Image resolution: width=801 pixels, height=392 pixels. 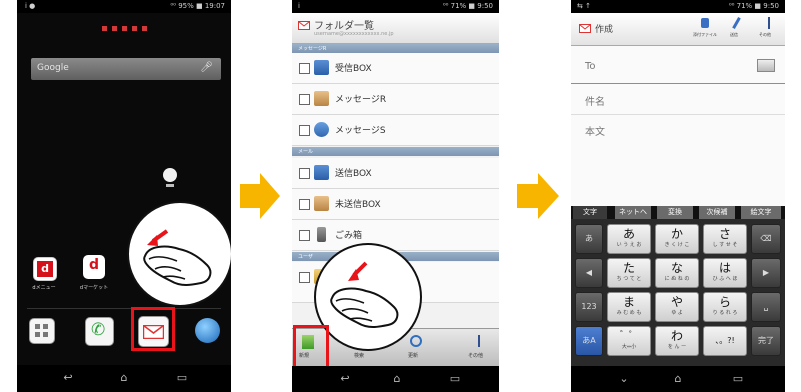 I want to click on nav-bar: ⌄ ⌂ ▭, so click(x=678, y=379).